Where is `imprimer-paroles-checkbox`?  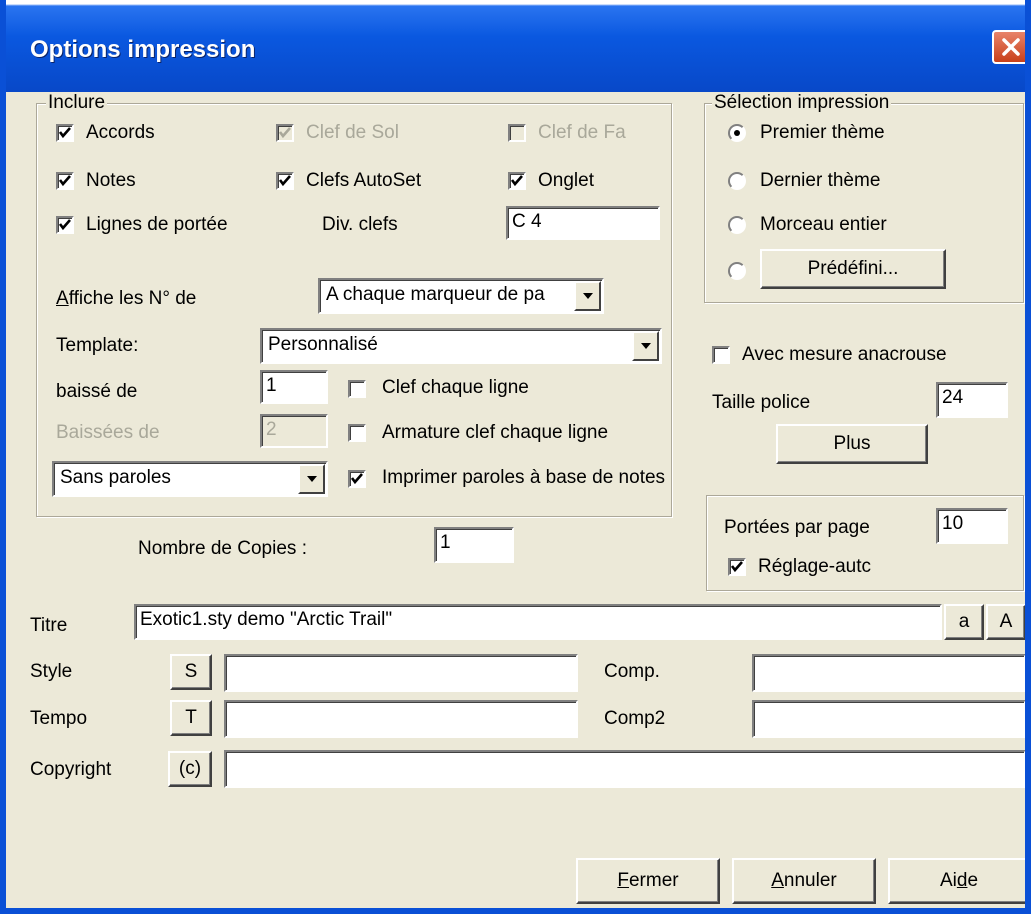
imprimer-paroles-checkbox is located at coordinates (357, 479).